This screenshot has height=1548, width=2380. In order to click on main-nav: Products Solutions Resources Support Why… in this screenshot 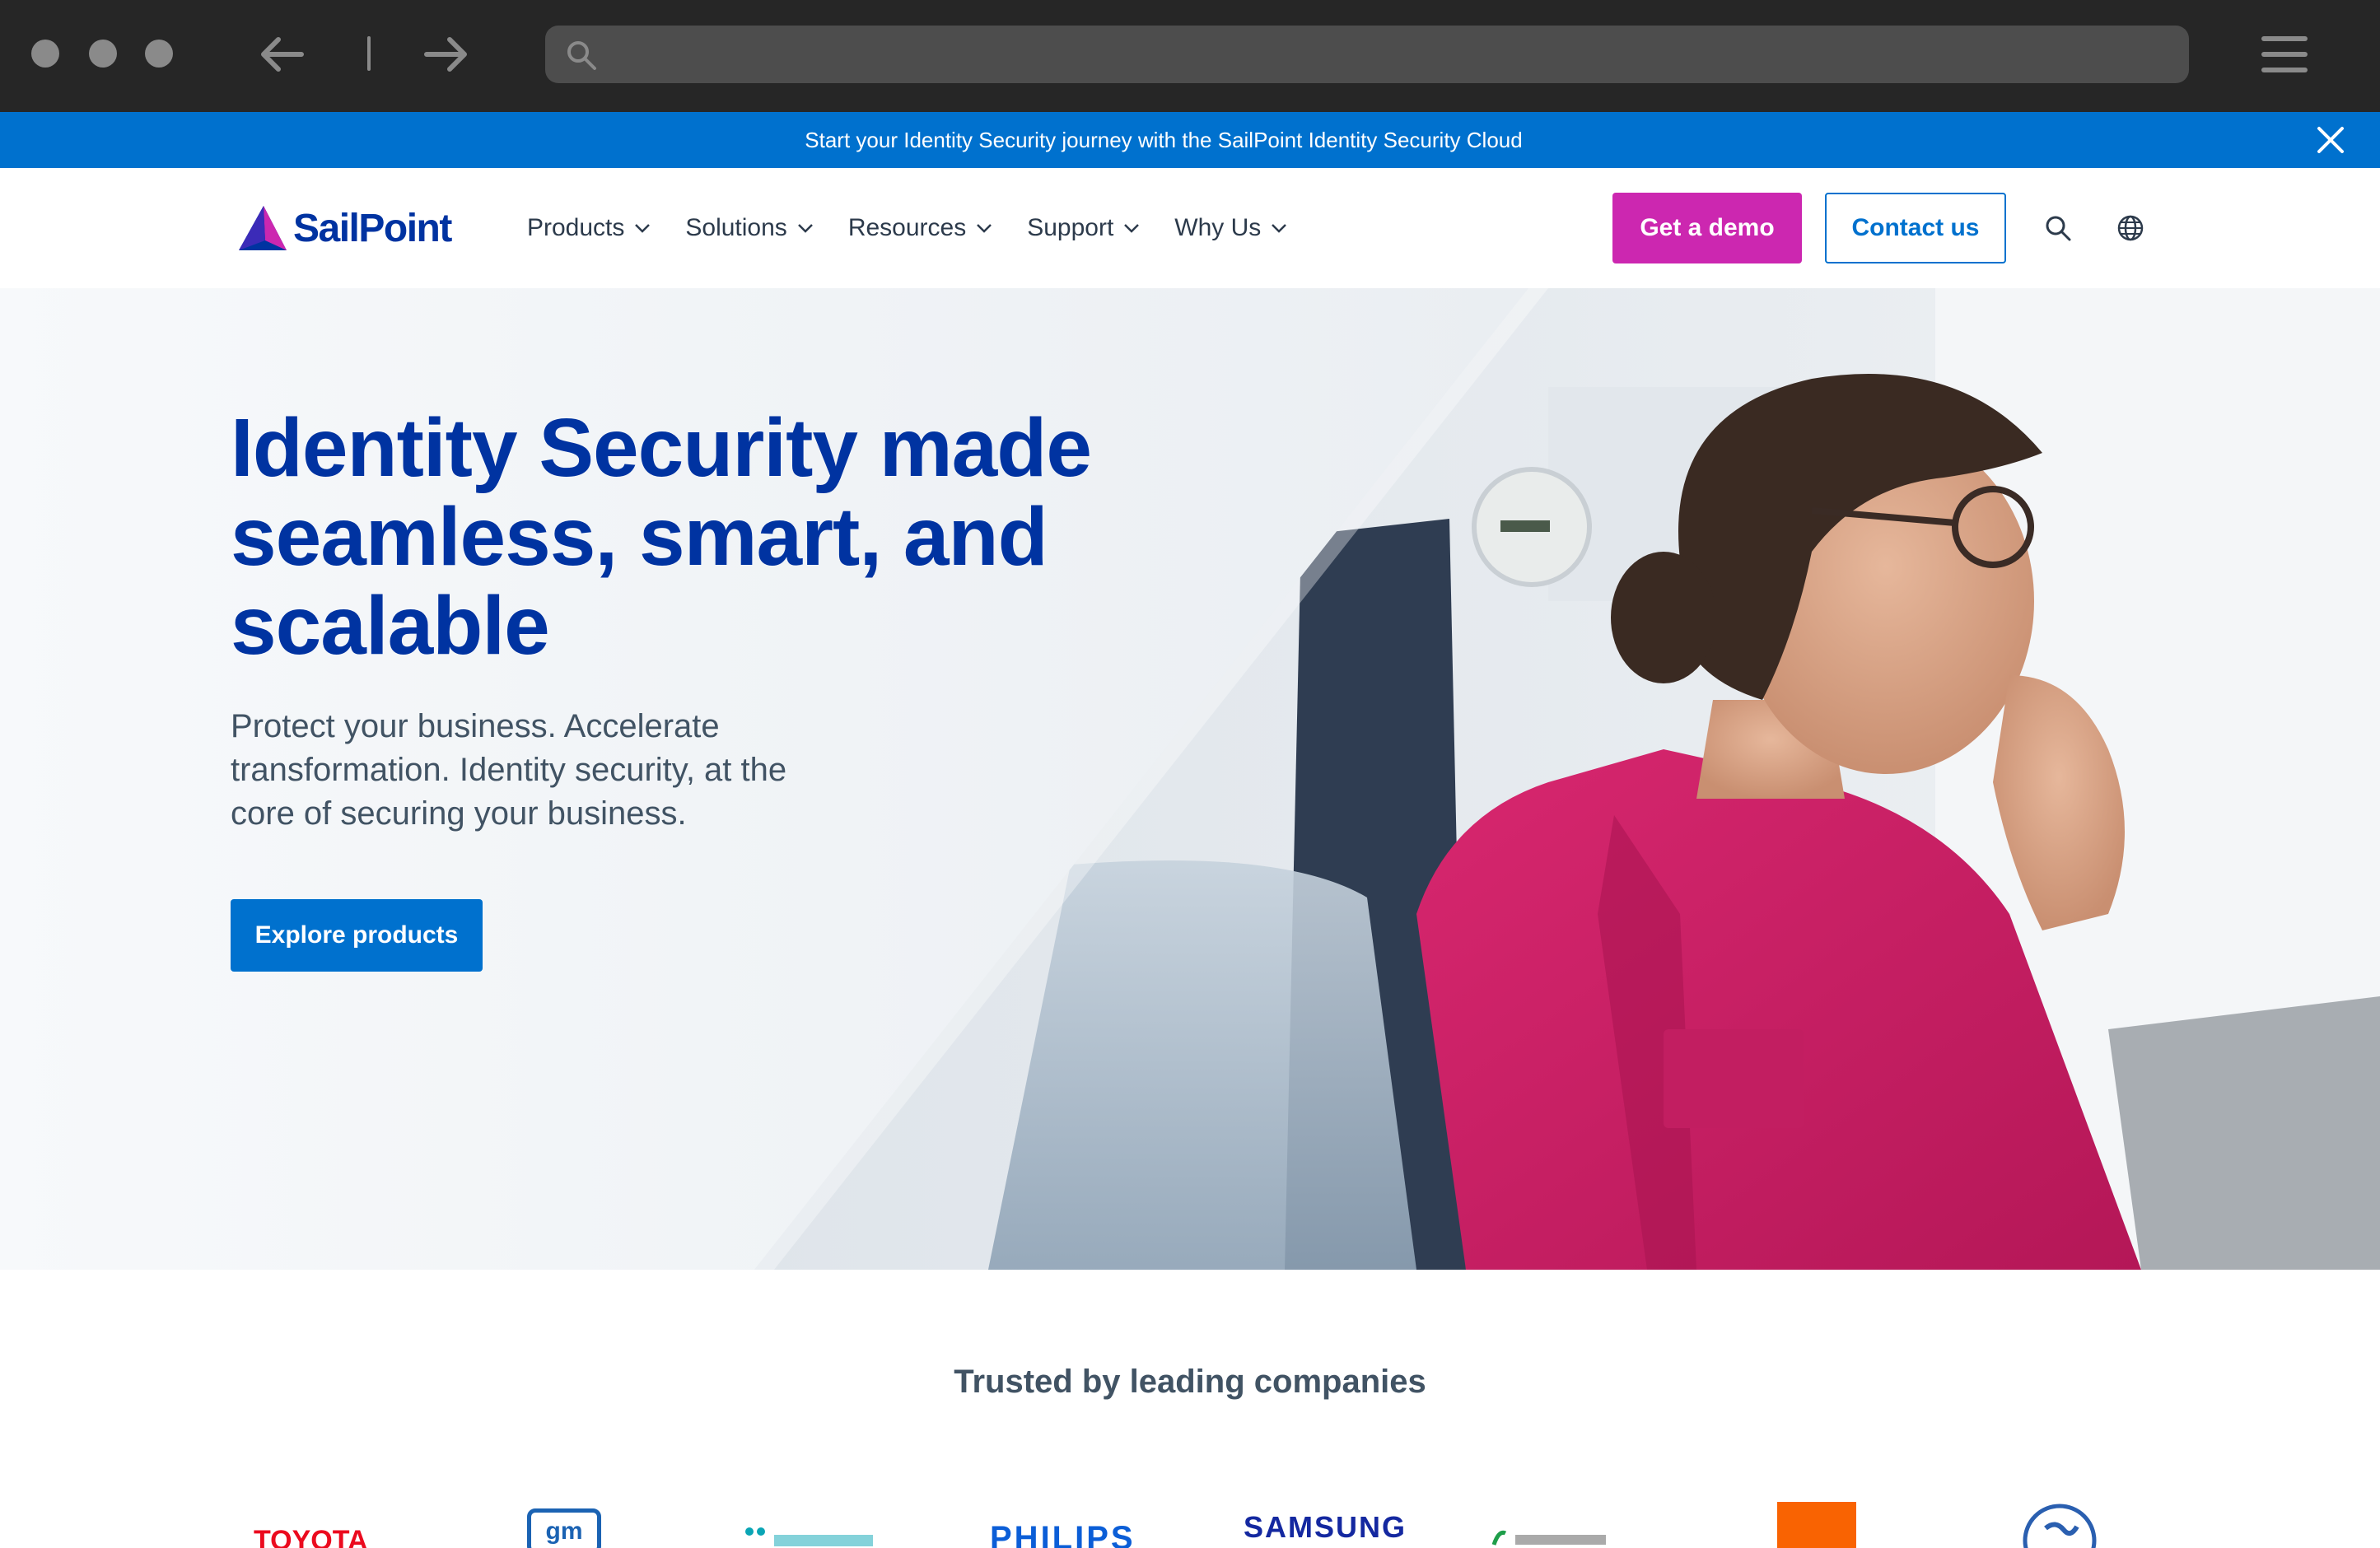, I will do `click(924, 228)`.